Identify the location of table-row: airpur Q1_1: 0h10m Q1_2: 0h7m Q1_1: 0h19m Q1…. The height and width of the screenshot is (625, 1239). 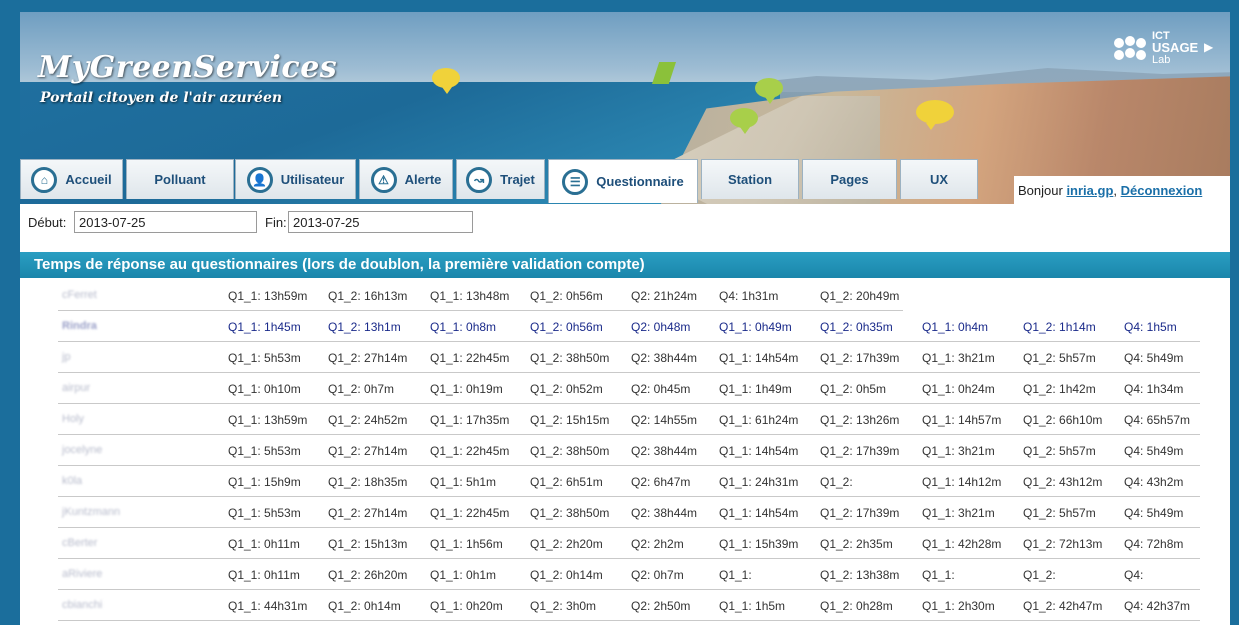
(629, 388).